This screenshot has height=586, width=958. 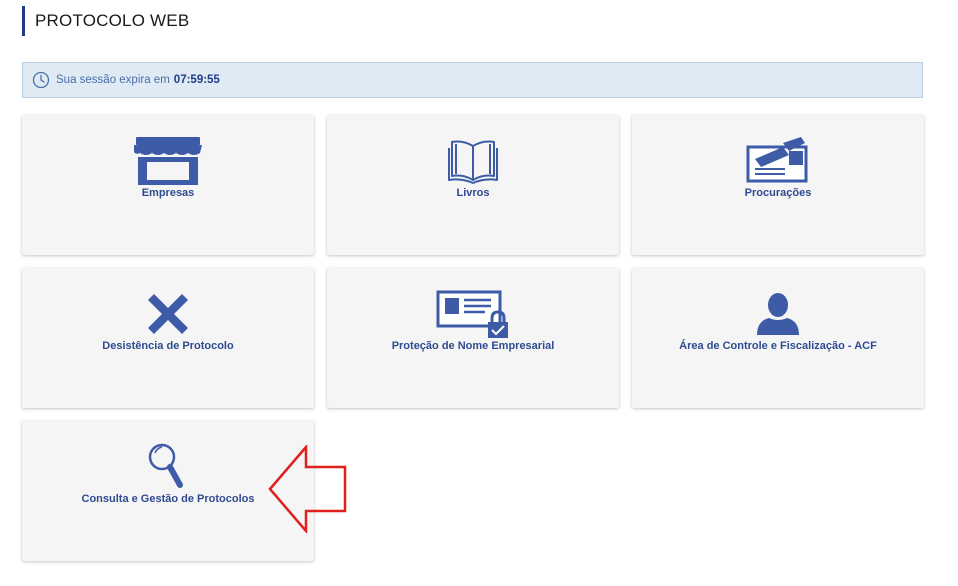 I want to click on card-area-controle-fiscalizacao: Área de Controle e Fiscalização - ACF, so click(x=778, y=338).